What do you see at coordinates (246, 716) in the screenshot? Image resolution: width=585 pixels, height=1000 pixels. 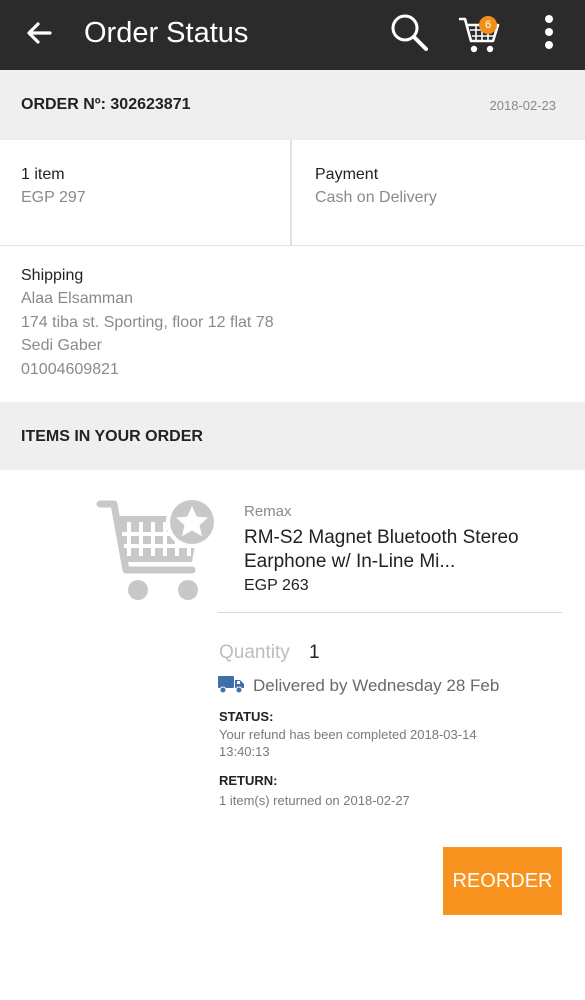 I see `status-label: STATUS:` at bounding box center [246, 716].